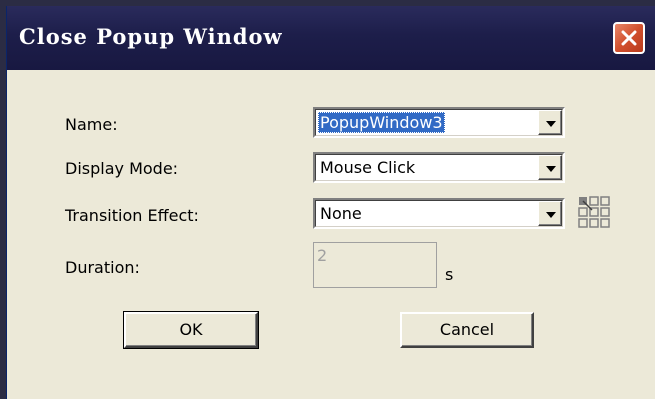 Image resolution: width=655 pixels, height=399 pixels. Describe the element at coordinates (102, 267) in the screenshot. I see `duration-label: Duration:` at that location.